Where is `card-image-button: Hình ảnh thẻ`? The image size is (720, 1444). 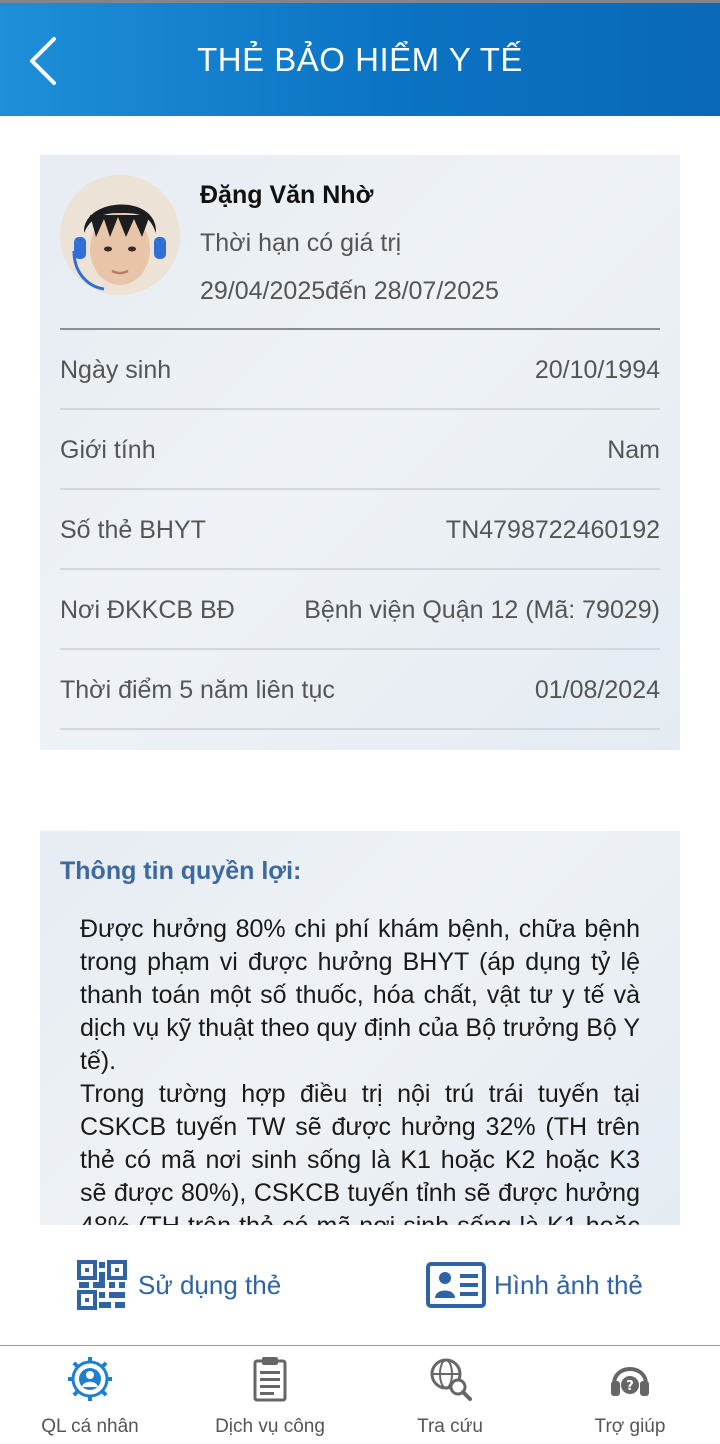 card-image-button: Hình ảnh thẻ is located at coordinates (534, 1285).